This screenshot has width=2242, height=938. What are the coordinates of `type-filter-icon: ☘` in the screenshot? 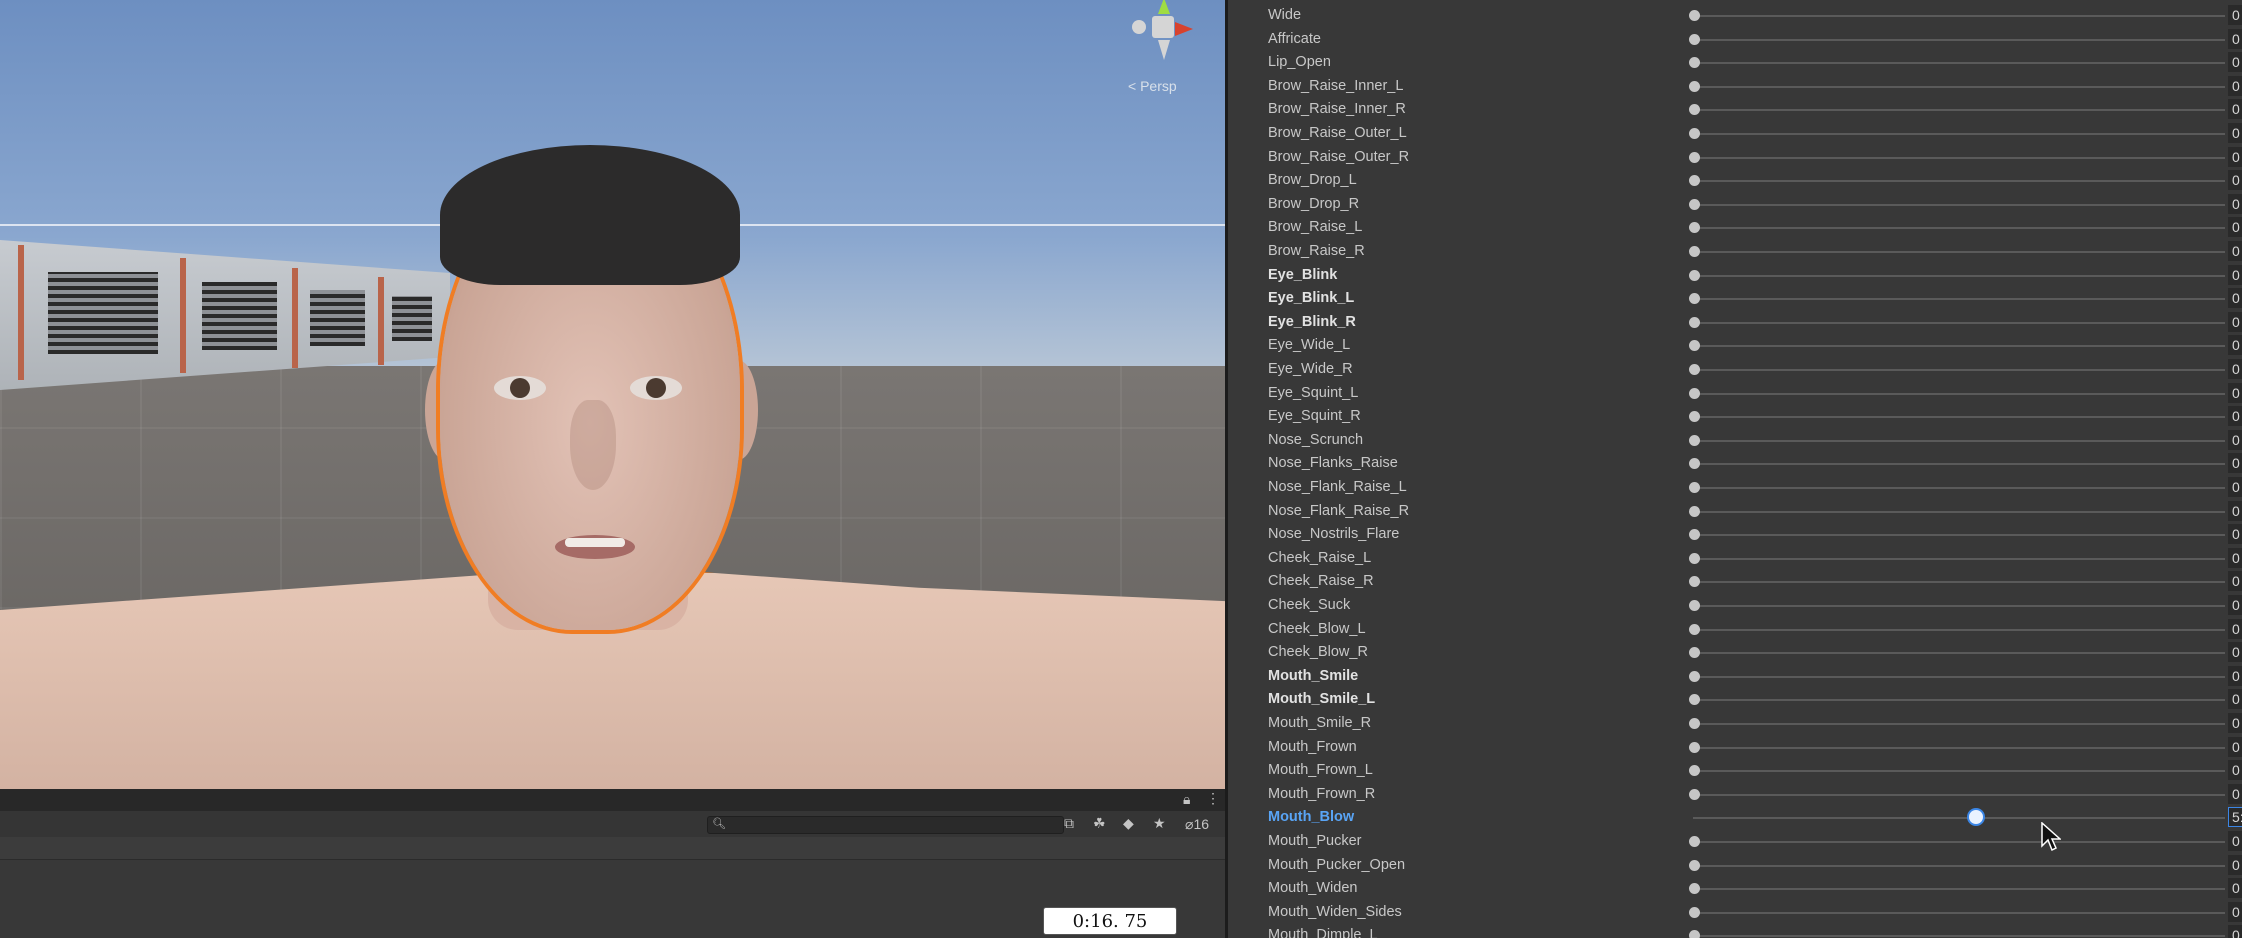 It's located at (1099, 823).